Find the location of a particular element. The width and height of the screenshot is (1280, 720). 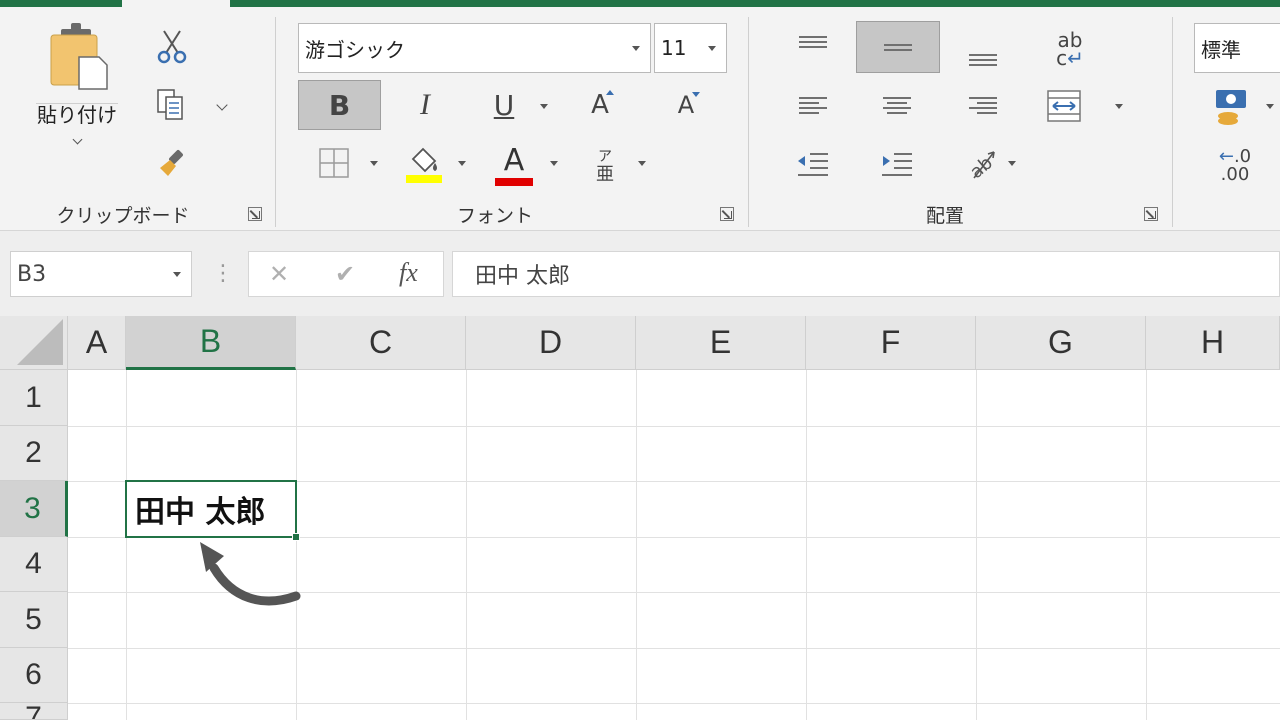

clipboard-launcher-icon is located at coordinates (255, 214).